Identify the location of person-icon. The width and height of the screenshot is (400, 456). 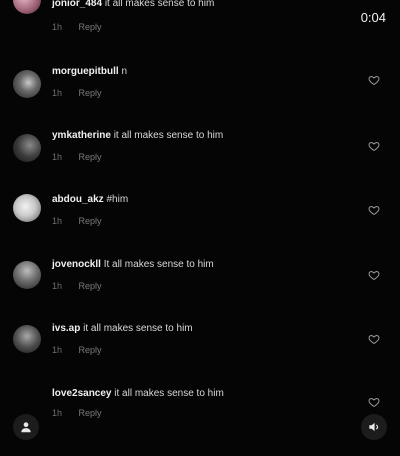
(26, 427).